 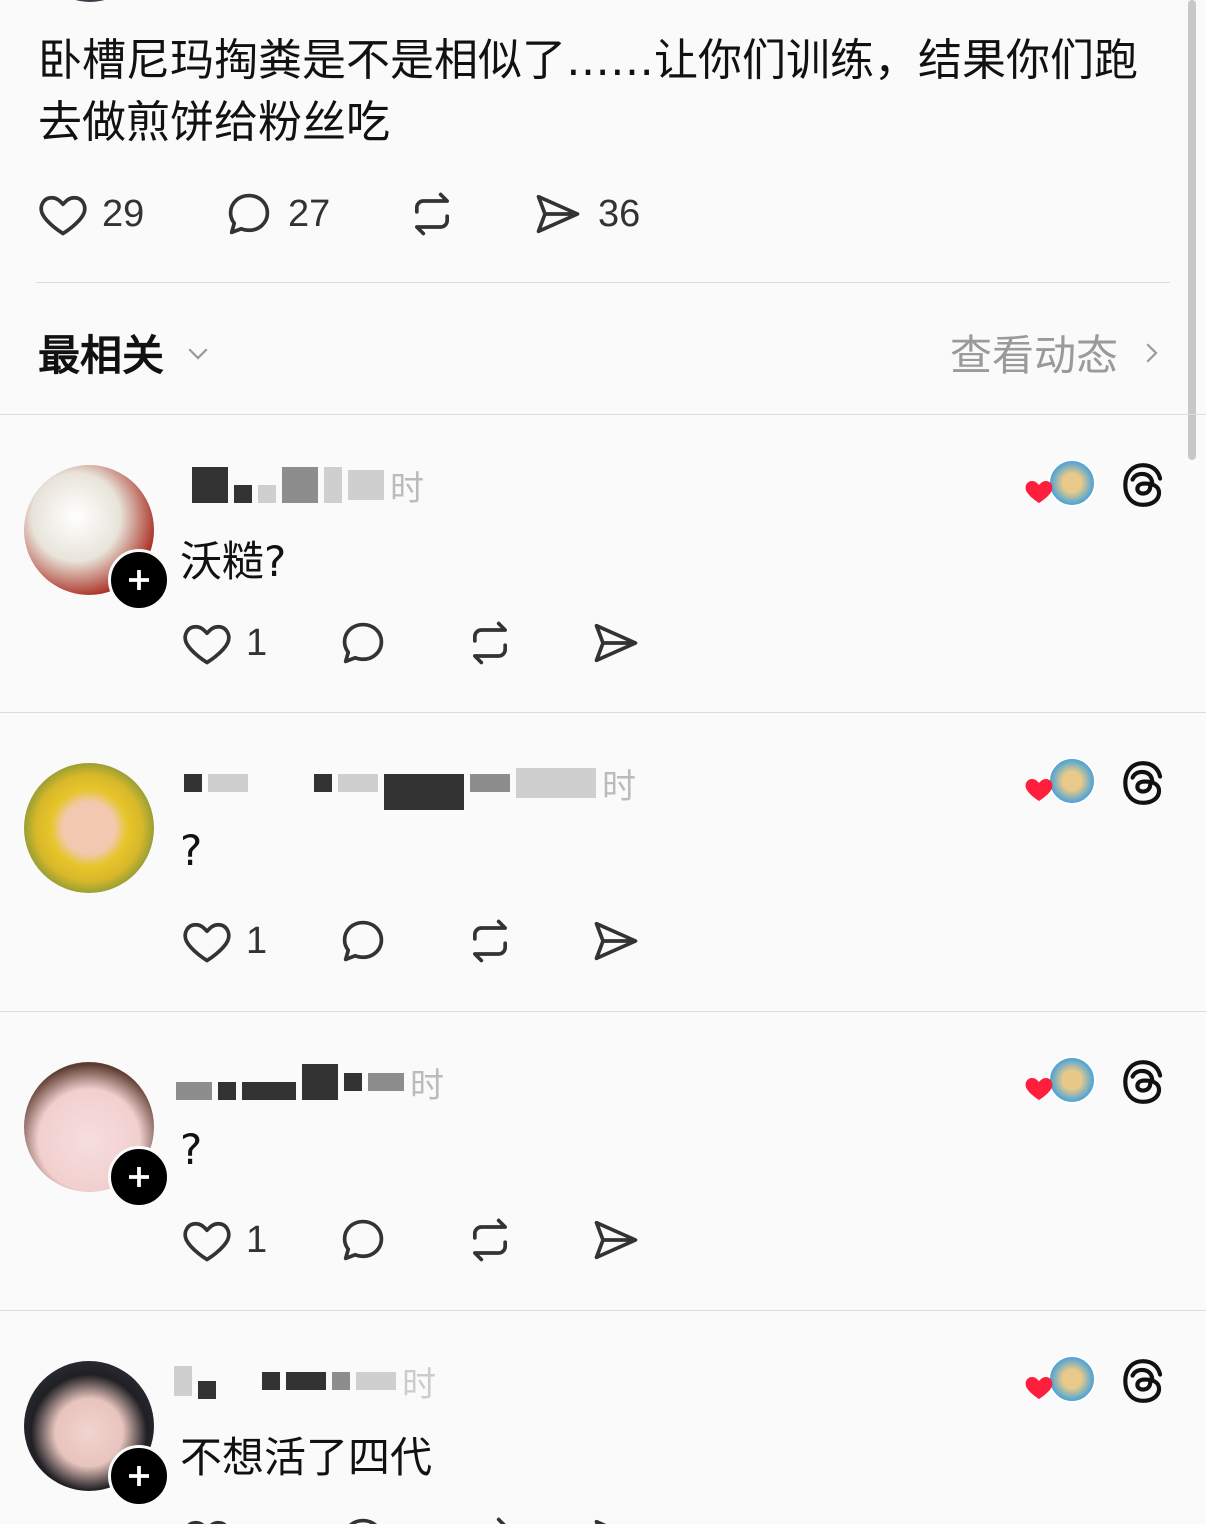 What do you see at coordinates (309, 213) in the screenshot?
I see `comment-count: 27` at bounding box center [309, 213].